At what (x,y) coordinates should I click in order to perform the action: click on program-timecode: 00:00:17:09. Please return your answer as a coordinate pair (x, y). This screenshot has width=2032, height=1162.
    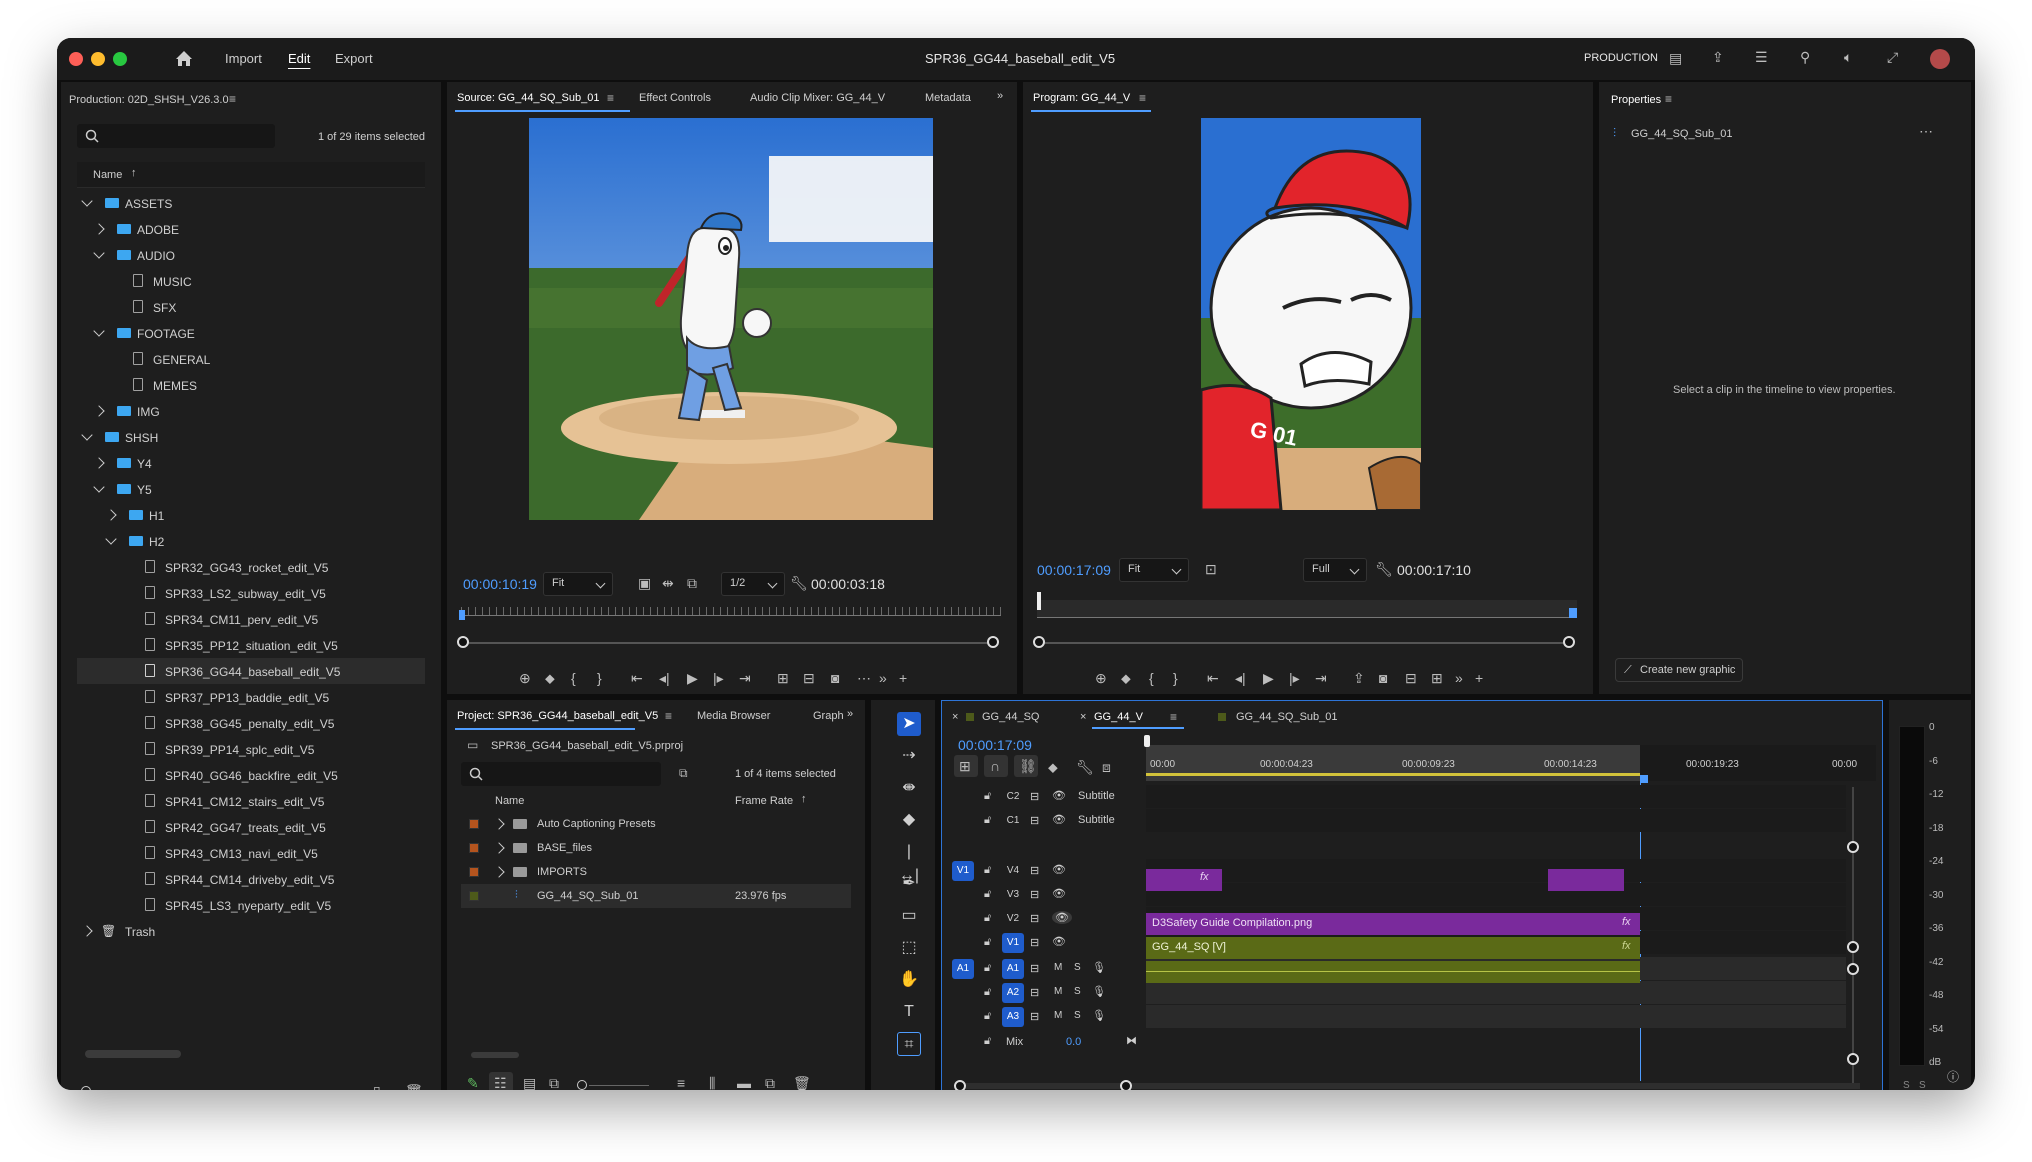
    Looking at the image, I should click on (1074, 570).